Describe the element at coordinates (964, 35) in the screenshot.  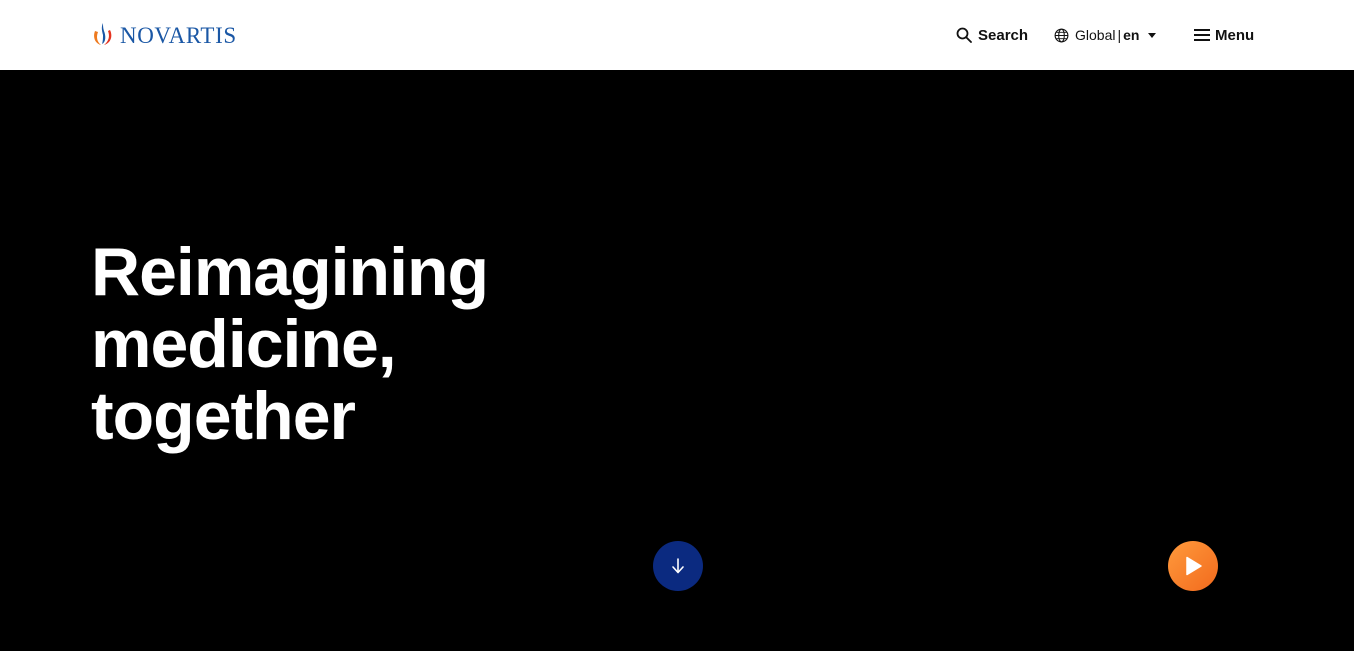
I see `search-icon` at that location.